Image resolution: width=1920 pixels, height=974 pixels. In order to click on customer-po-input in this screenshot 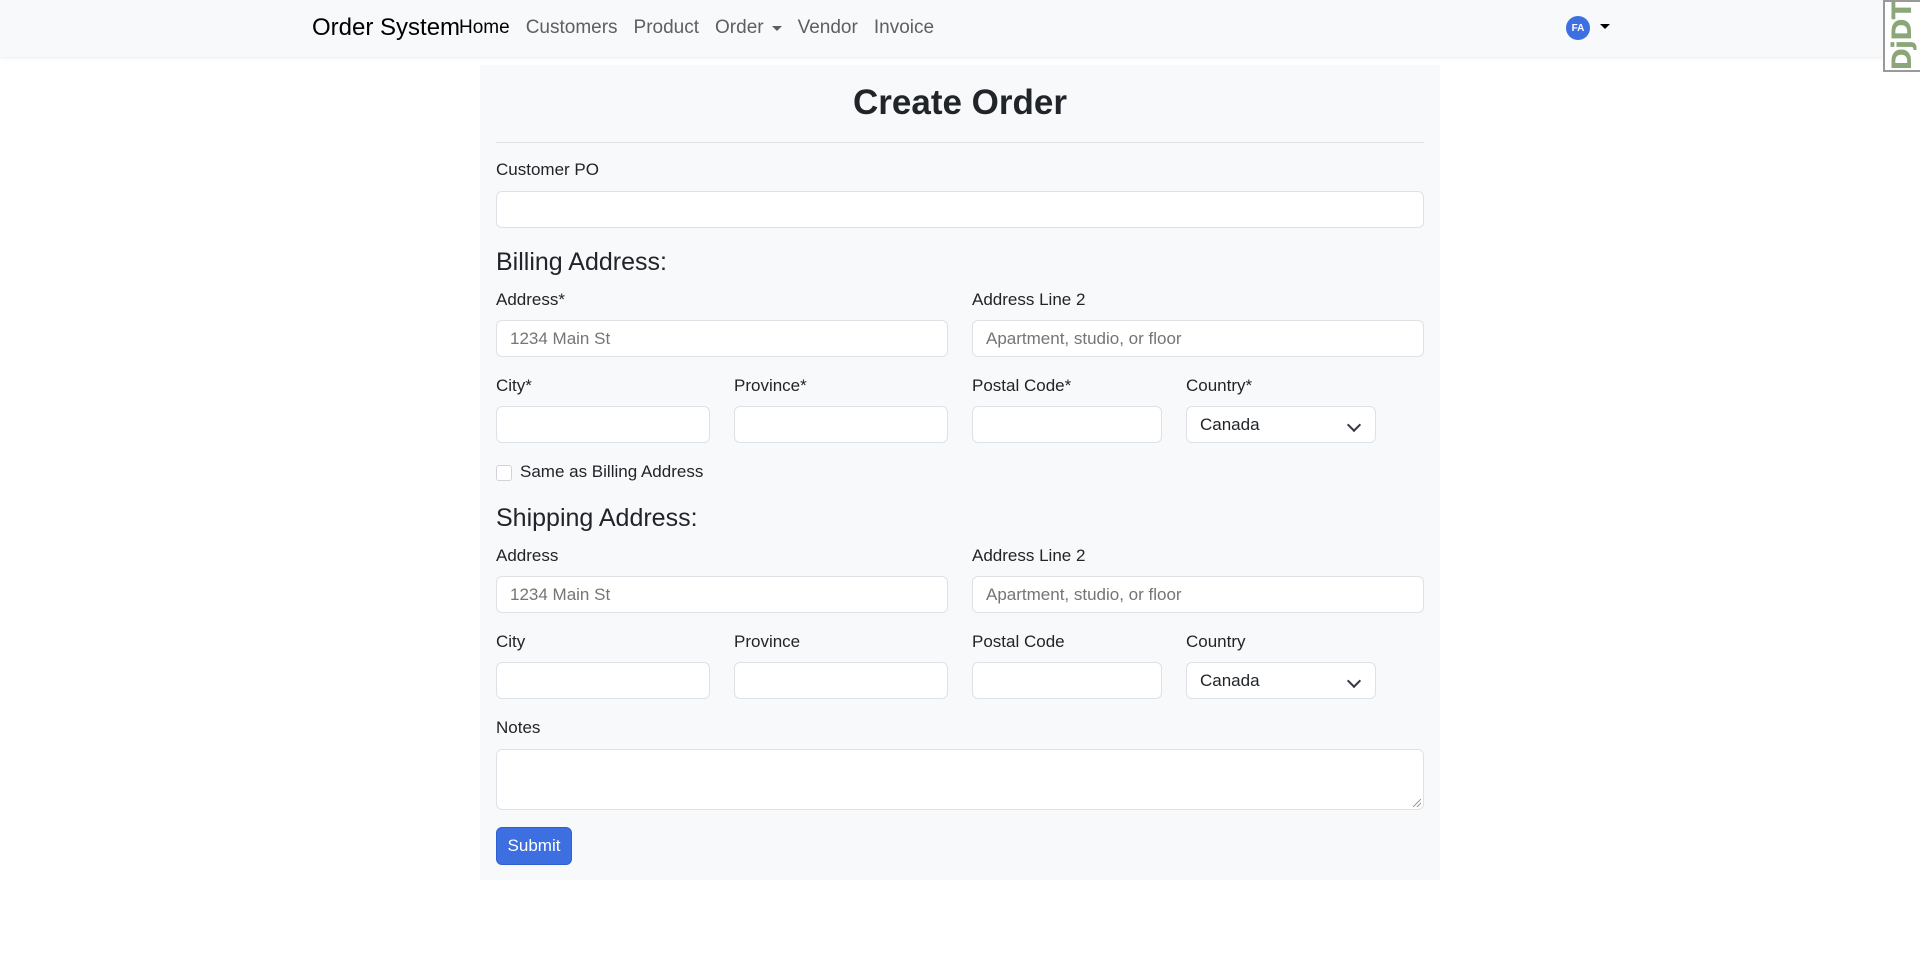, I will do `click(960, 209)`.